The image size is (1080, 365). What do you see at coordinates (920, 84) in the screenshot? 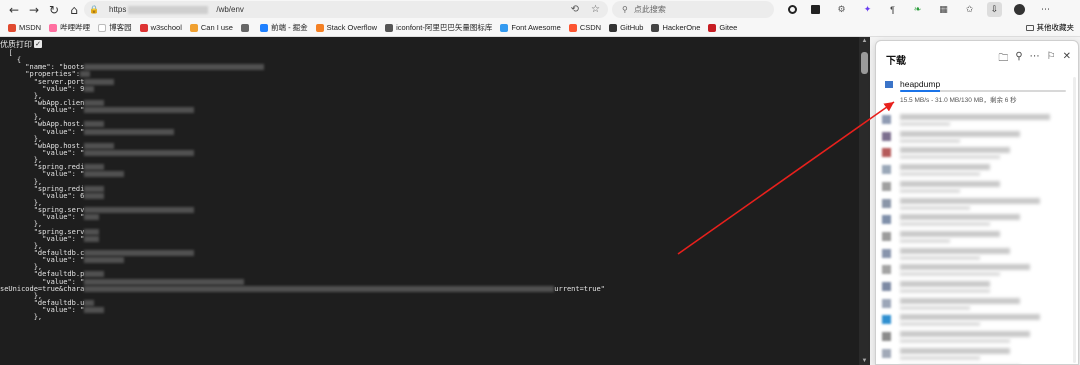
I see `download-filename: heapdump` at bounding box center [920, 84].